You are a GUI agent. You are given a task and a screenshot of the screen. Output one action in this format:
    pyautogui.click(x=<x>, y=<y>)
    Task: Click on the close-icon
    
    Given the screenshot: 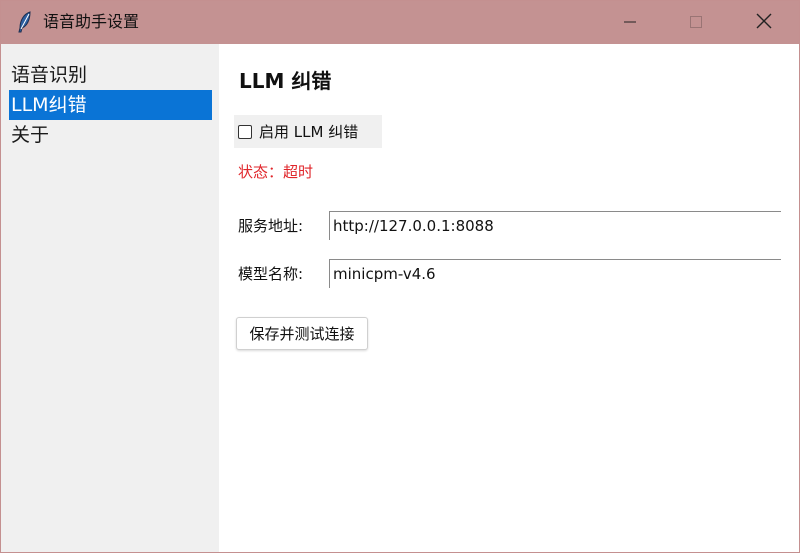 What is the action you would take?
    pyautogui.click(x=764, y=23)
    